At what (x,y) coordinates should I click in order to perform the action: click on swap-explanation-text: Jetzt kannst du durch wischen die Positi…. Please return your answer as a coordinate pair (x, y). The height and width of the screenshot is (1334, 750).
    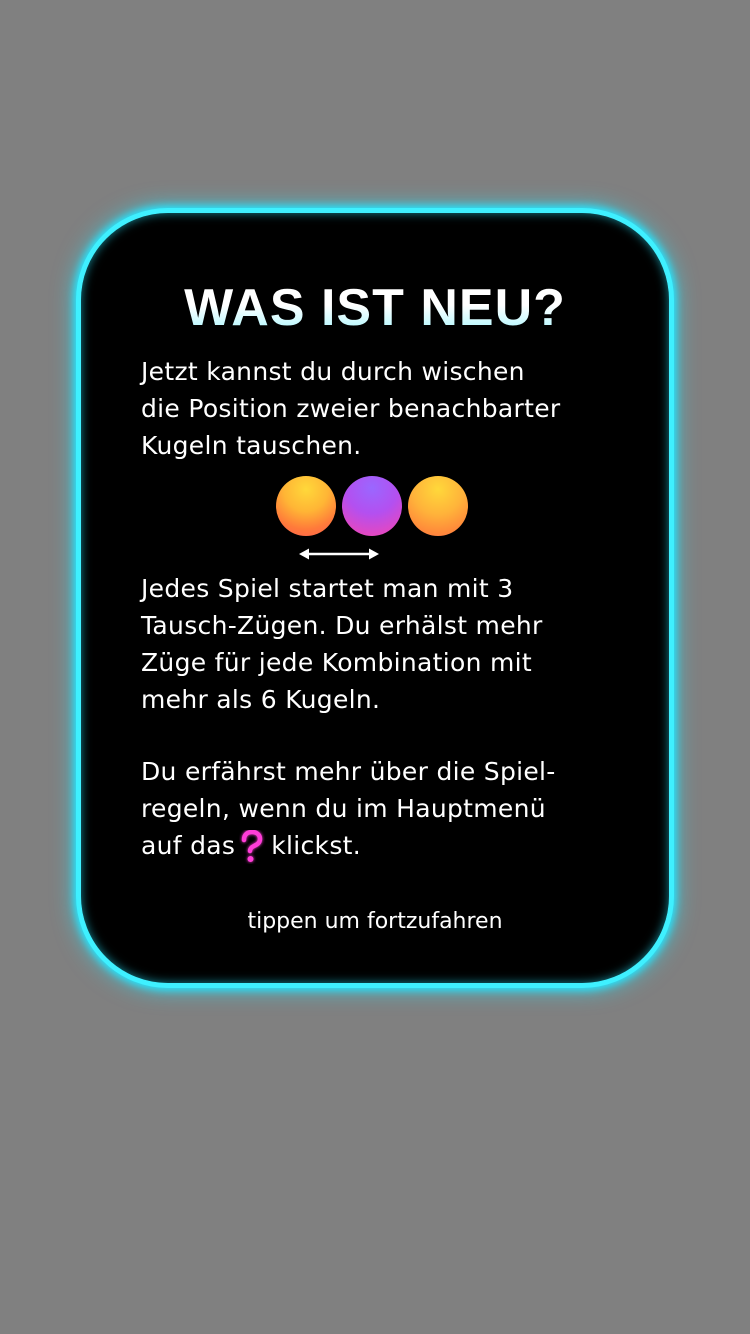
    Looking at the image, I should click on (391, 408).